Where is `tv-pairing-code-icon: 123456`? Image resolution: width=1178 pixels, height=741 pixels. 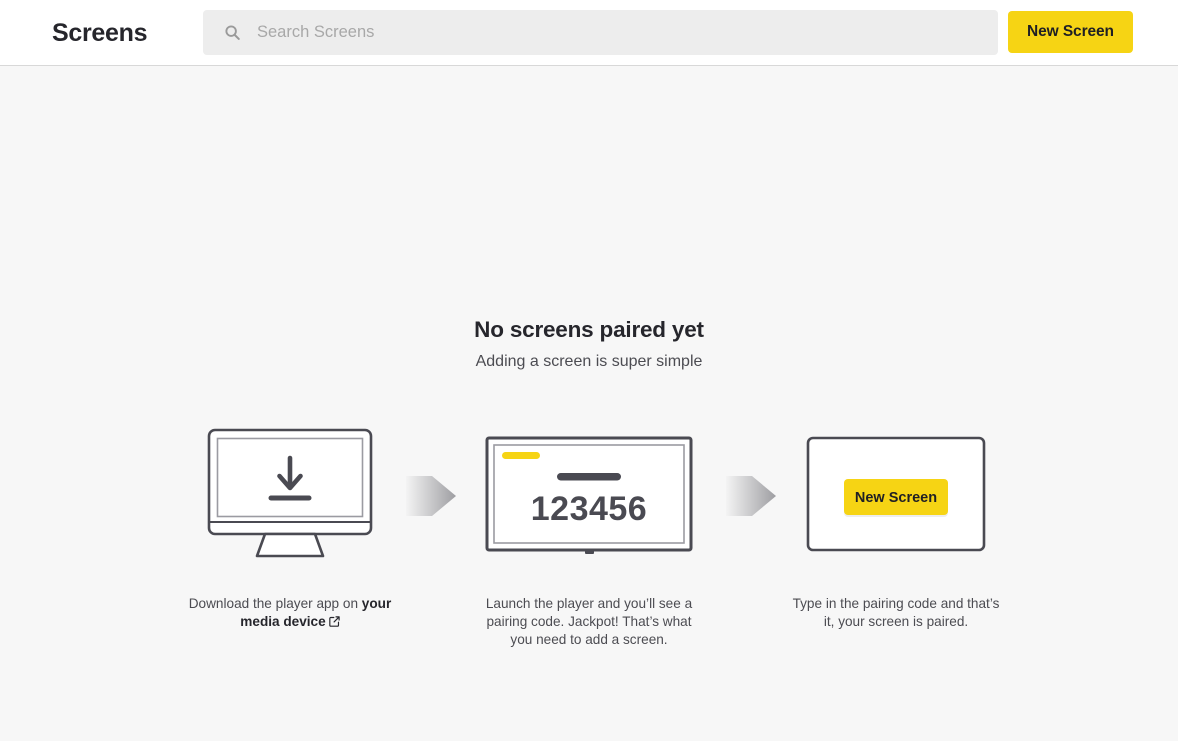 tv-pairing-code-icon: 123456 is located at coordinates (589, 495).